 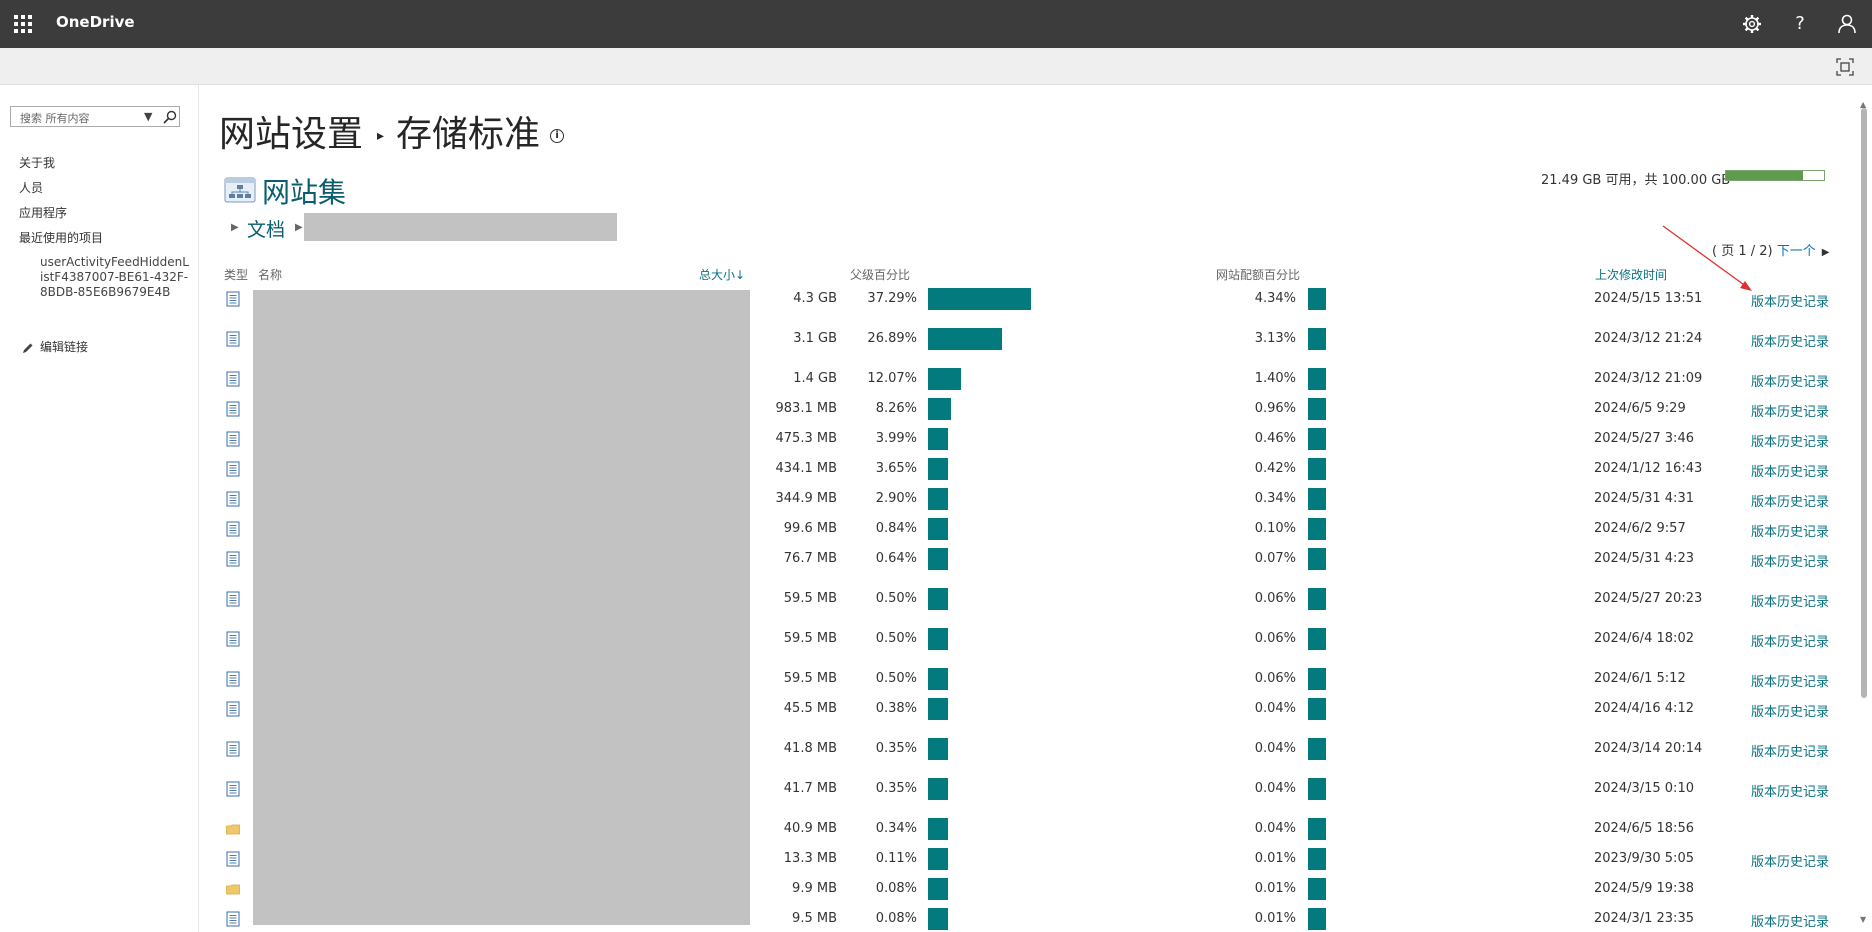 I want to click on cell-parent-percent: 26.89%, so click(x=892, y=338).